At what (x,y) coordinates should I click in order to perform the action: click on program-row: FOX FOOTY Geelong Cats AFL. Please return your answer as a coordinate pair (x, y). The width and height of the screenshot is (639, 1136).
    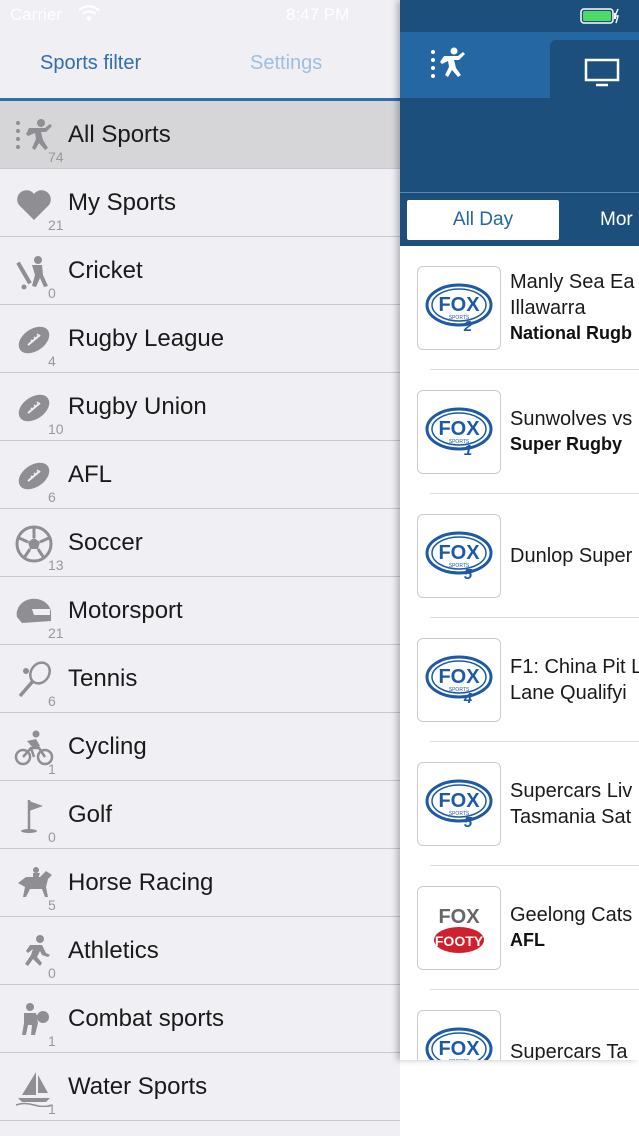
    Looking at the image, I should click on (528, 928).